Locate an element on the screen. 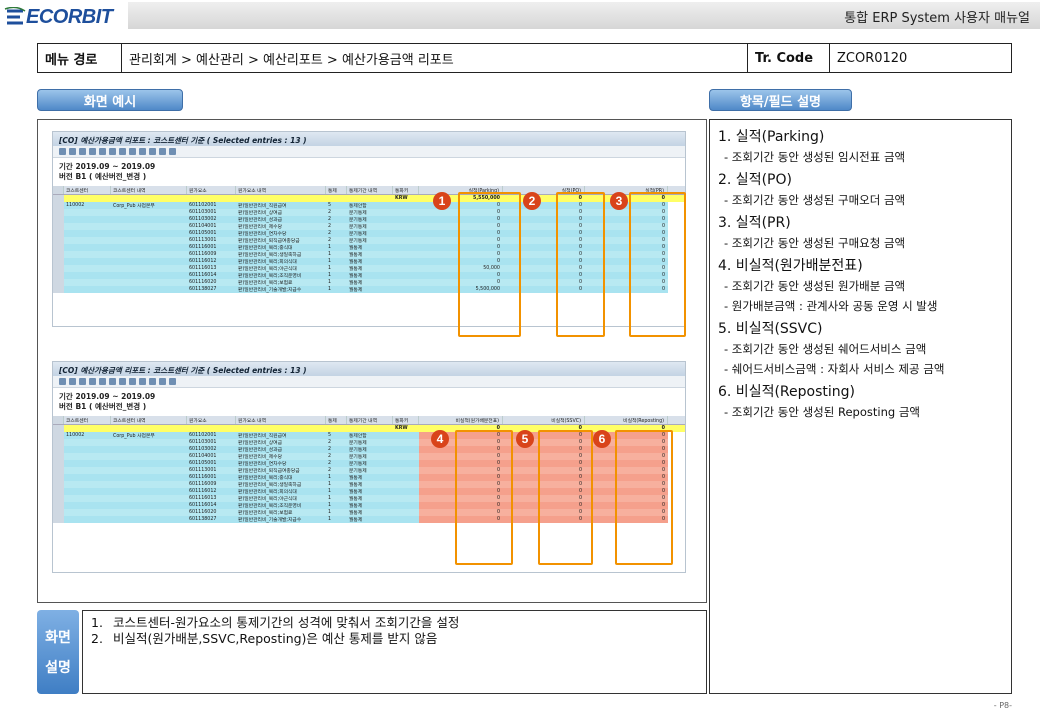 This screenshot has height=720, width=1040. field-desc: - 조회기간 동안 생성된 쉐어드서비스 금액 is located at coordinates (825, 349).